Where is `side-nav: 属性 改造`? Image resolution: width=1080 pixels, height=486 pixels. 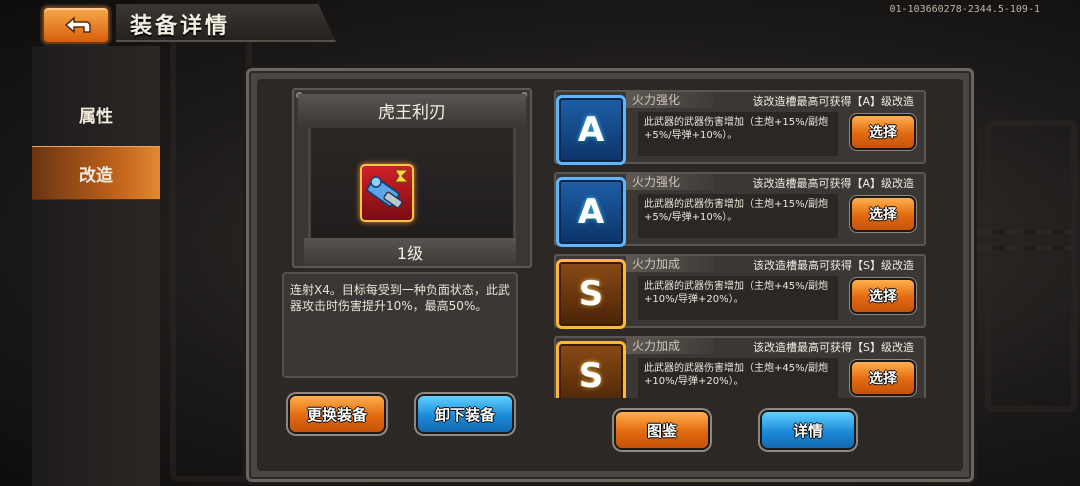 side-nav: 属性 改造 is located at coordinates (96, 266).